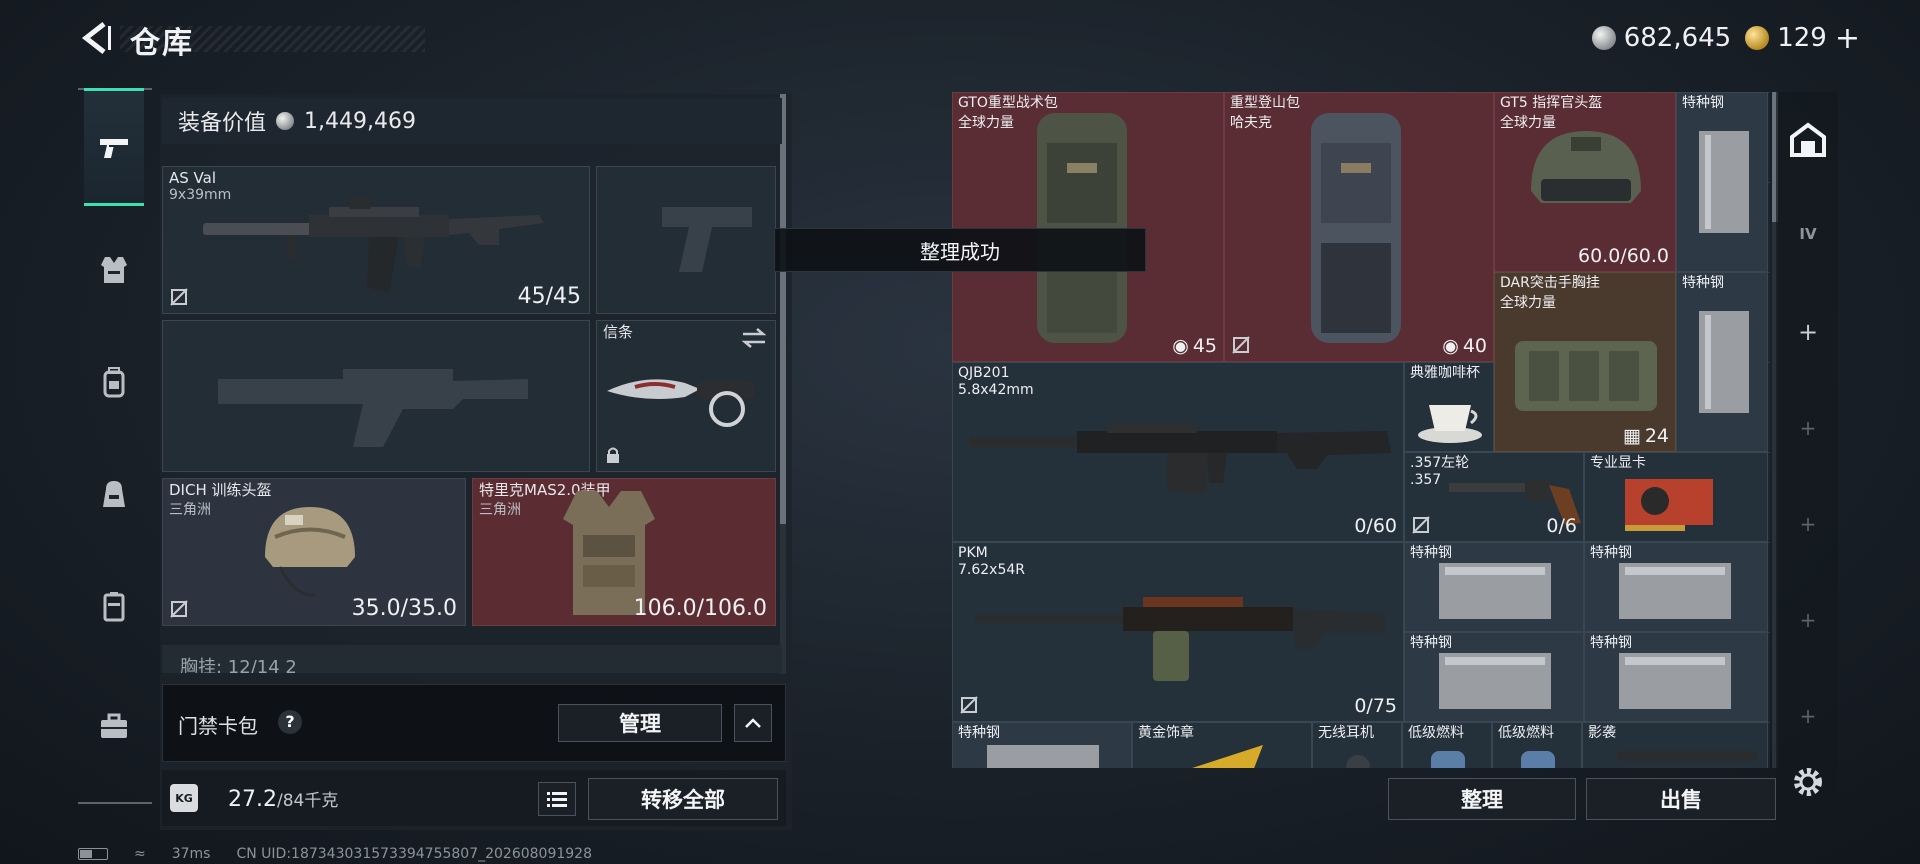 The image size is (1920, 864). What do you see at coordinates (373, 245) in the screenshot?
I see `as-val-rifle-image` at bounding box center [373, 245].